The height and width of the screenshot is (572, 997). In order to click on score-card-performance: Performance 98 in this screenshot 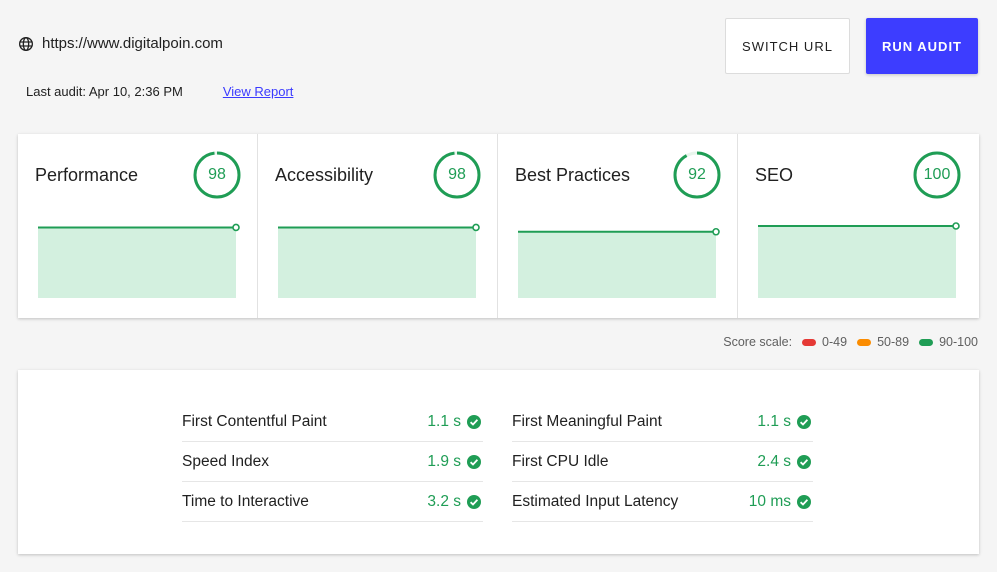, I will do `click(138, 226)`.